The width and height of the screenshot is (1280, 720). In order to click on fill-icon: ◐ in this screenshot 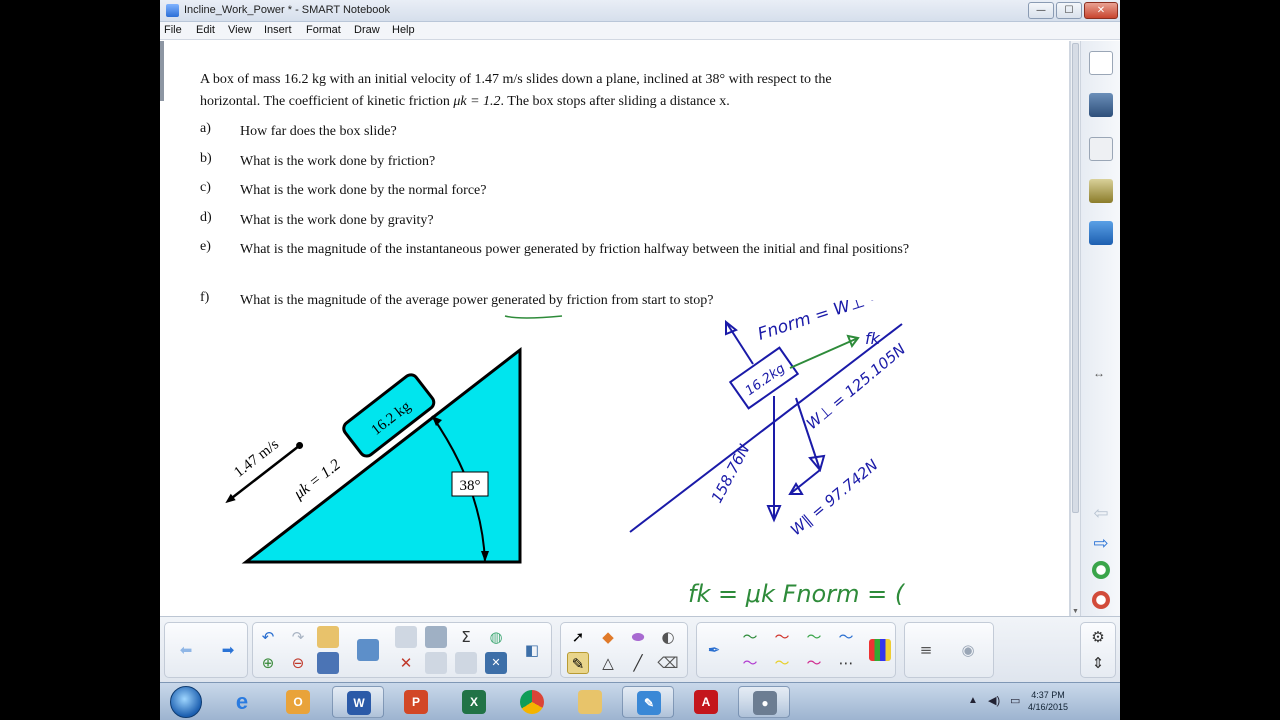, I will do `click(668, 637)`.